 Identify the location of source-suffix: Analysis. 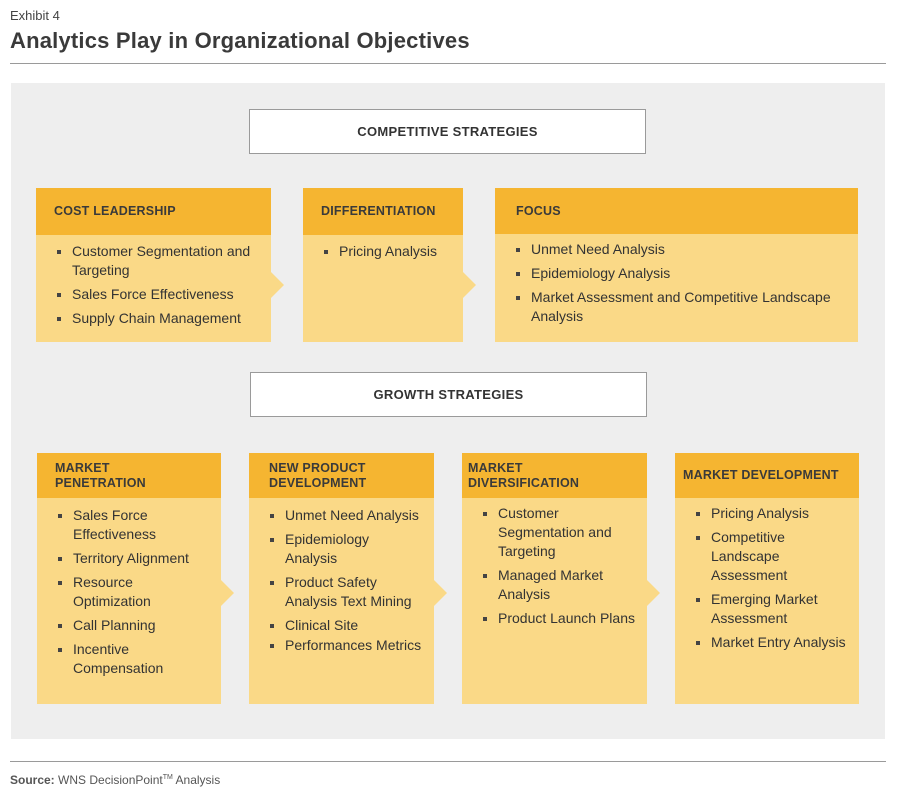
(198, 780).